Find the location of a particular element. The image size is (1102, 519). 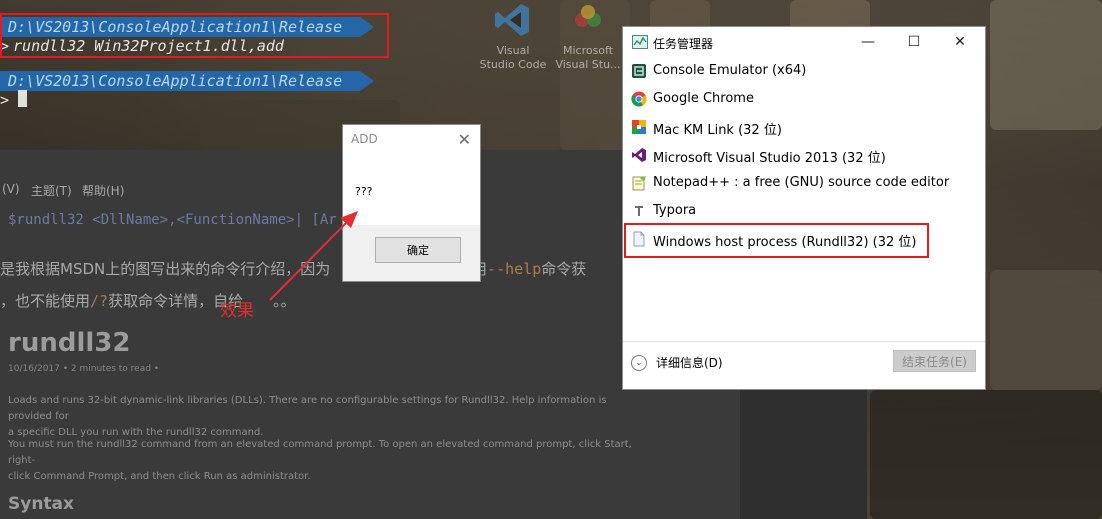

doc-text: 命令获 is located at coordinates (564, 269).